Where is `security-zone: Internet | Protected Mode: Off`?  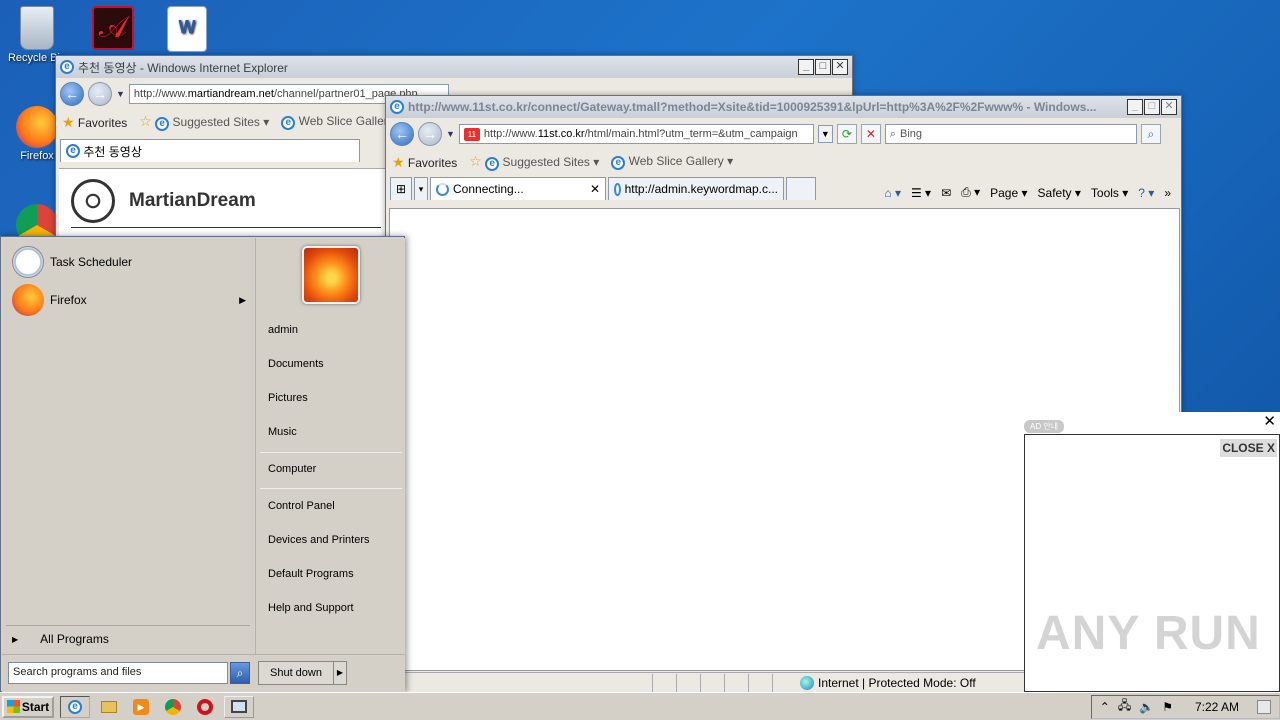 security-zone: Internet | Protected Mode: Off is located at coordinates (897, 683).